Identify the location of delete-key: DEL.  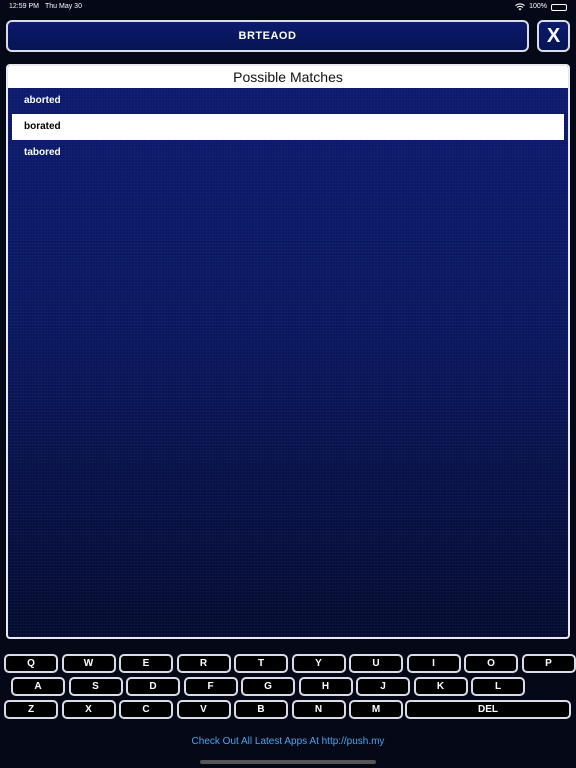
(488, 709).